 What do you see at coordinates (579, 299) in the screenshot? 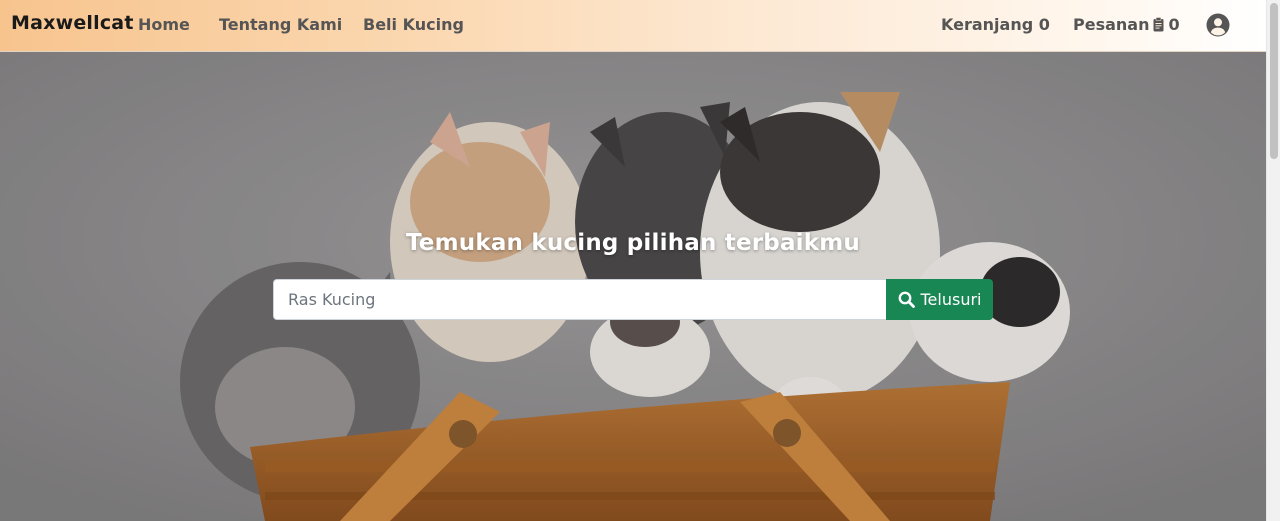
I see `search-input` at bounding box center [579, 299].